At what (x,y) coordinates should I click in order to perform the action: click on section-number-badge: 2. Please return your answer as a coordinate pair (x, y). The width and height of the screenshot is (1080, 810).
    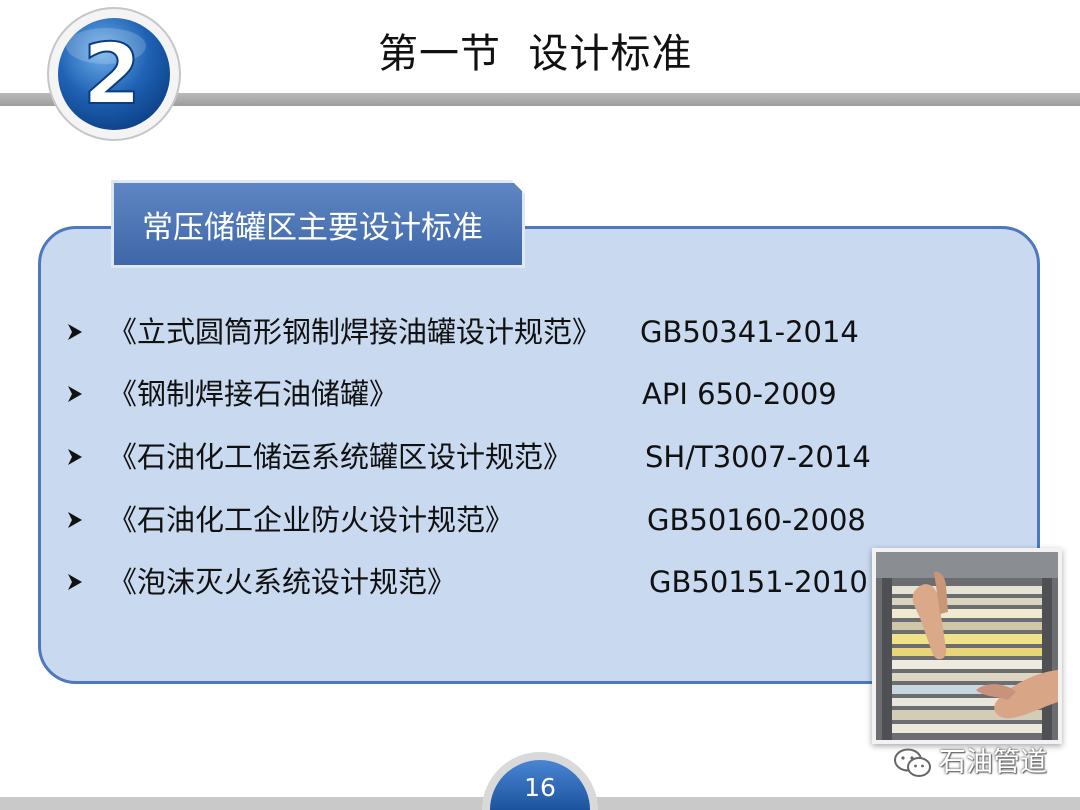
    Looking at the image, I should click on (114, 74).